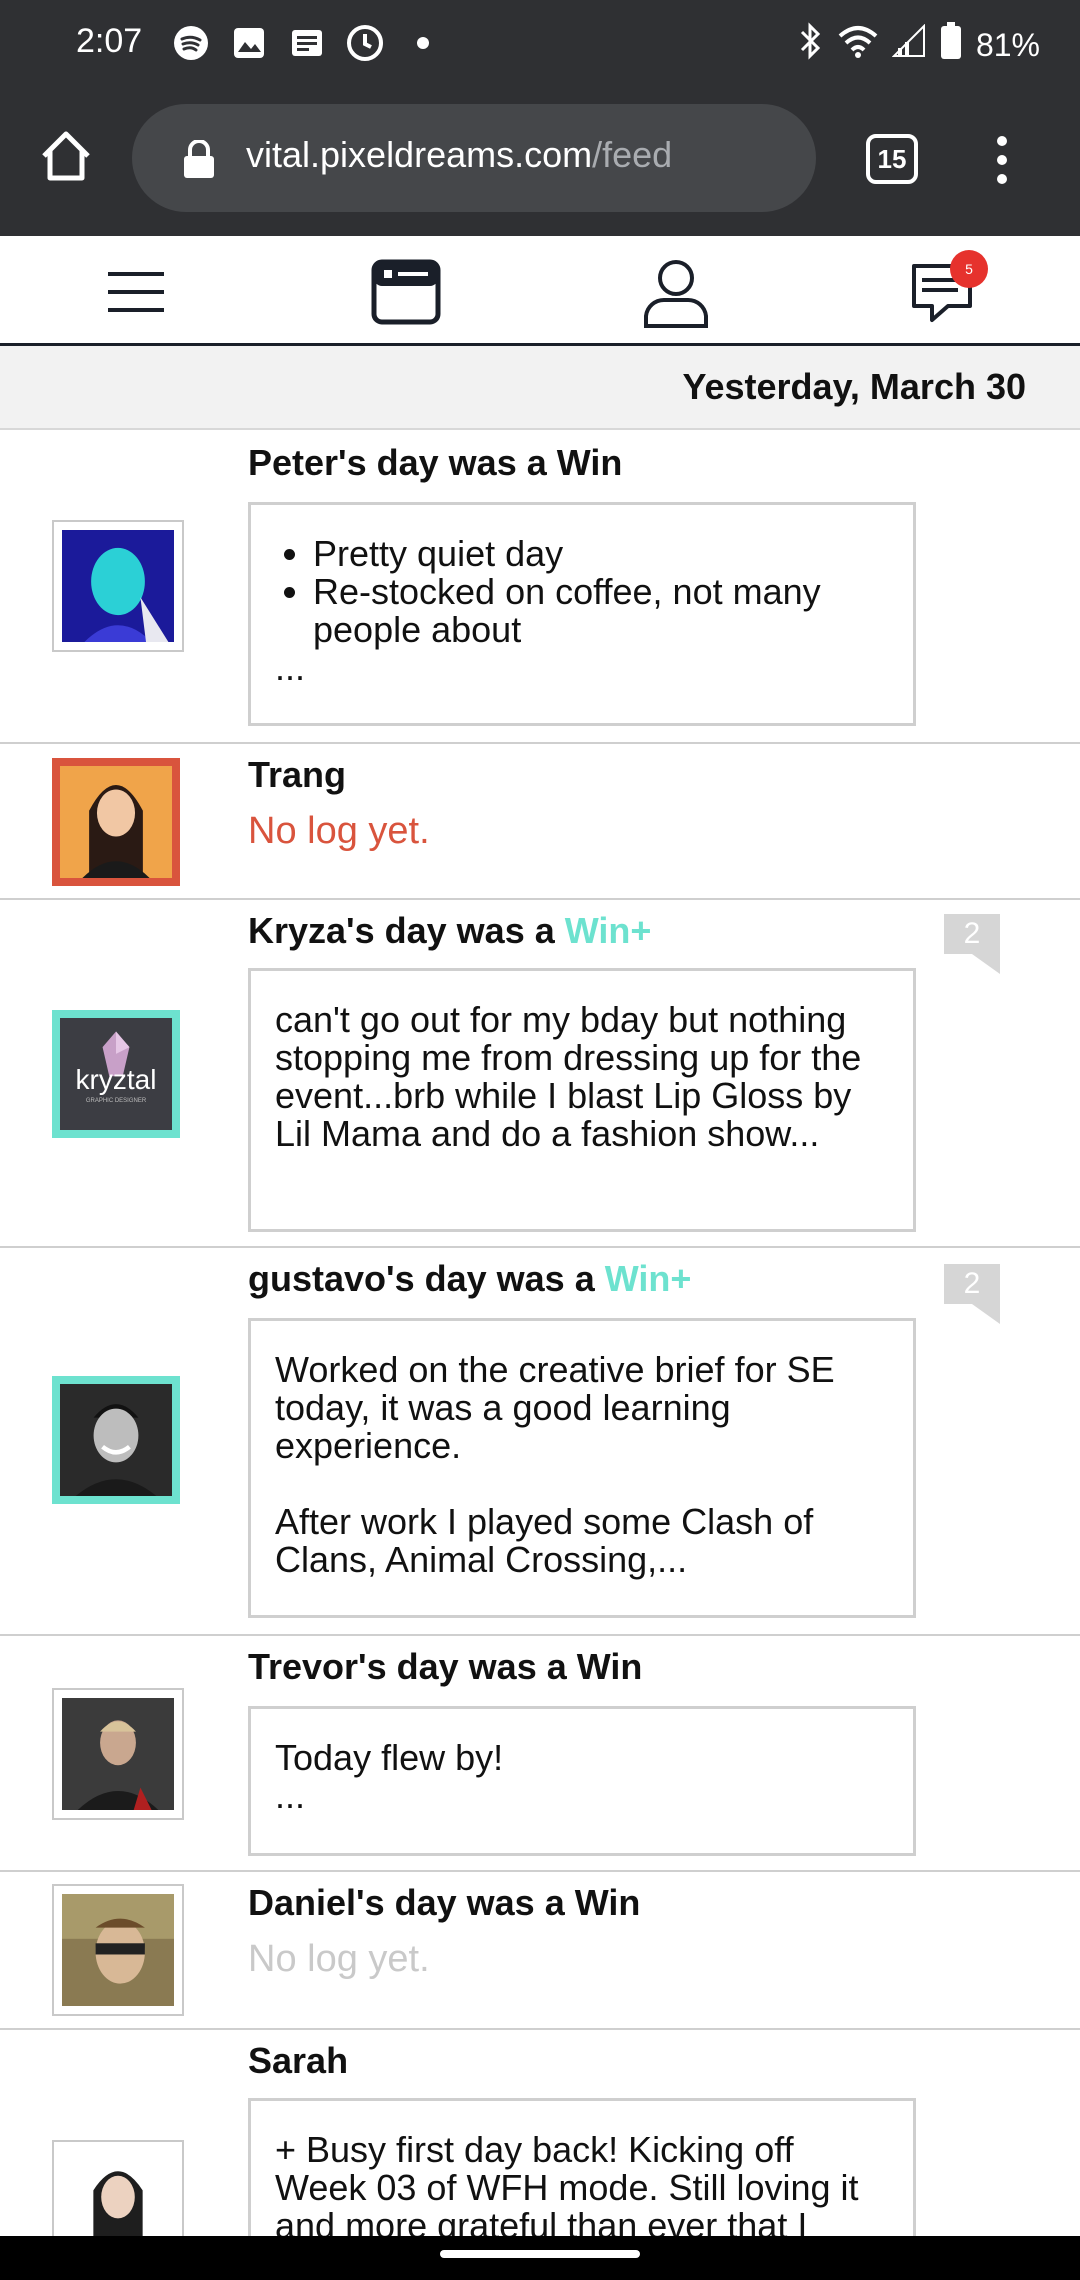  I want to click on entry-title: Sarah, so click(298, 2060).